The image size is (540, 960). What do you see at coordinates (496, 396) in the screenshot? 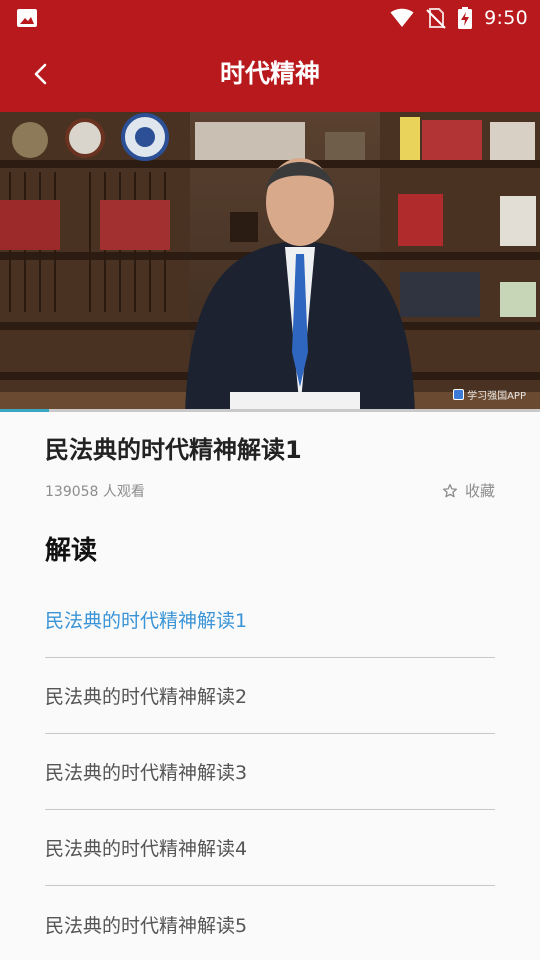
I see `watermark-text: 学习强国APP` at bounding box center [496, 396].